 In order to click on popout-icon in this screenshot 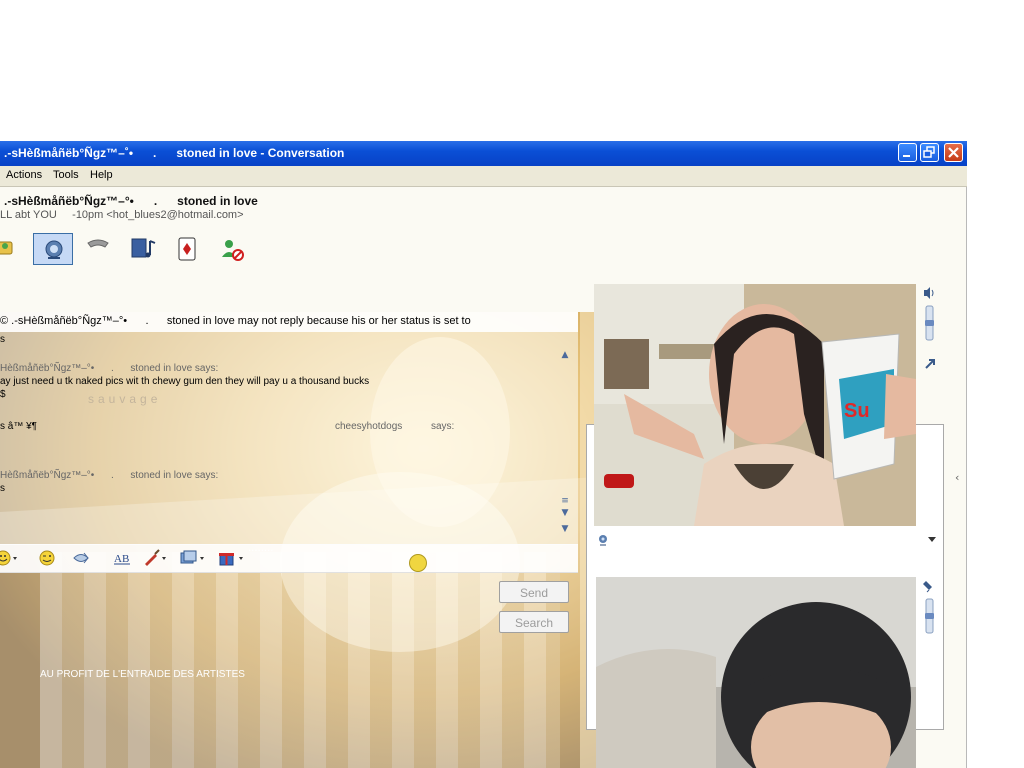, I will do `click(930, 363)`.